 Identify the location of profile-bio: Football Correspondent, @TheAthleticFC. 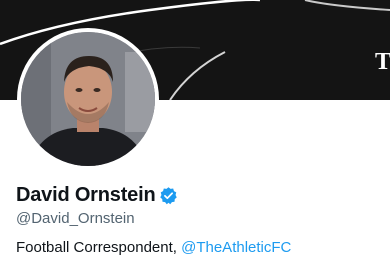
(153, 247).